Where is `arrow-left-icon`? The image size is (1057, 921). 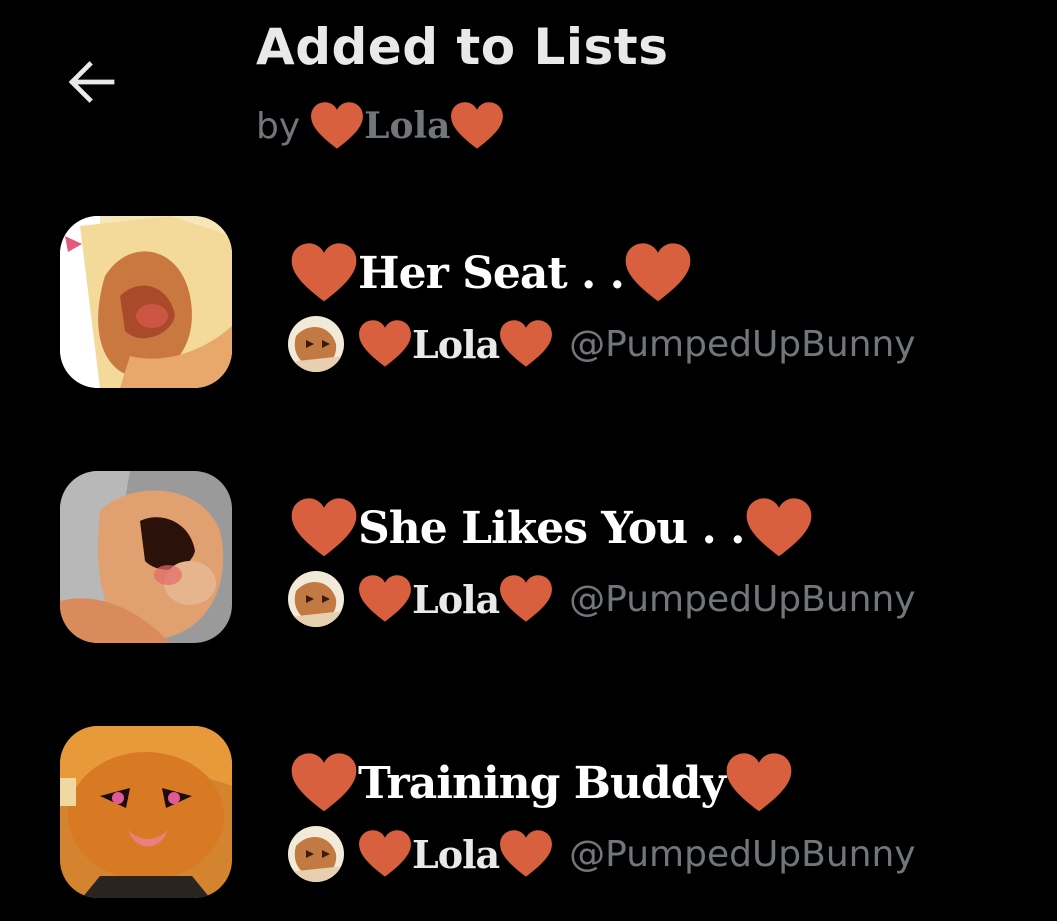
arrow-left-icon is located at coordinates (91, 82).